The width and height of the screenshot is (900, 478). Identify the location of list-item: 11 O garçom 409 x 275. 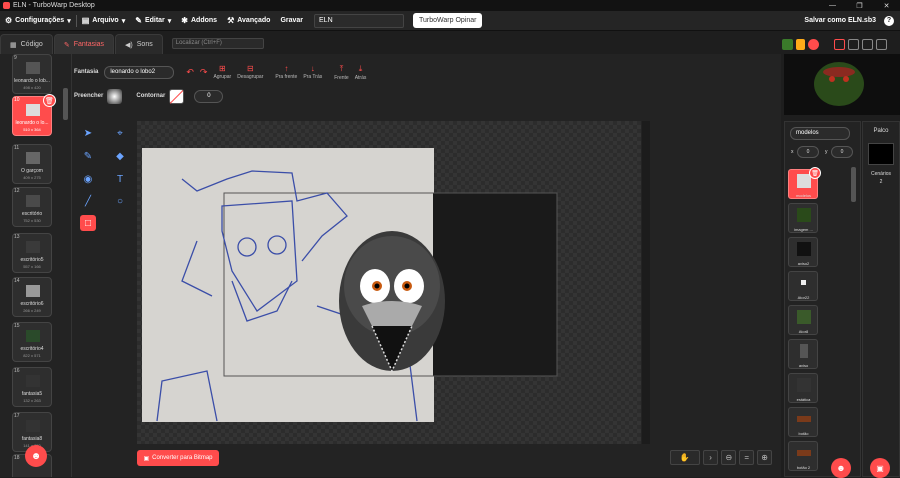
(32, 164).